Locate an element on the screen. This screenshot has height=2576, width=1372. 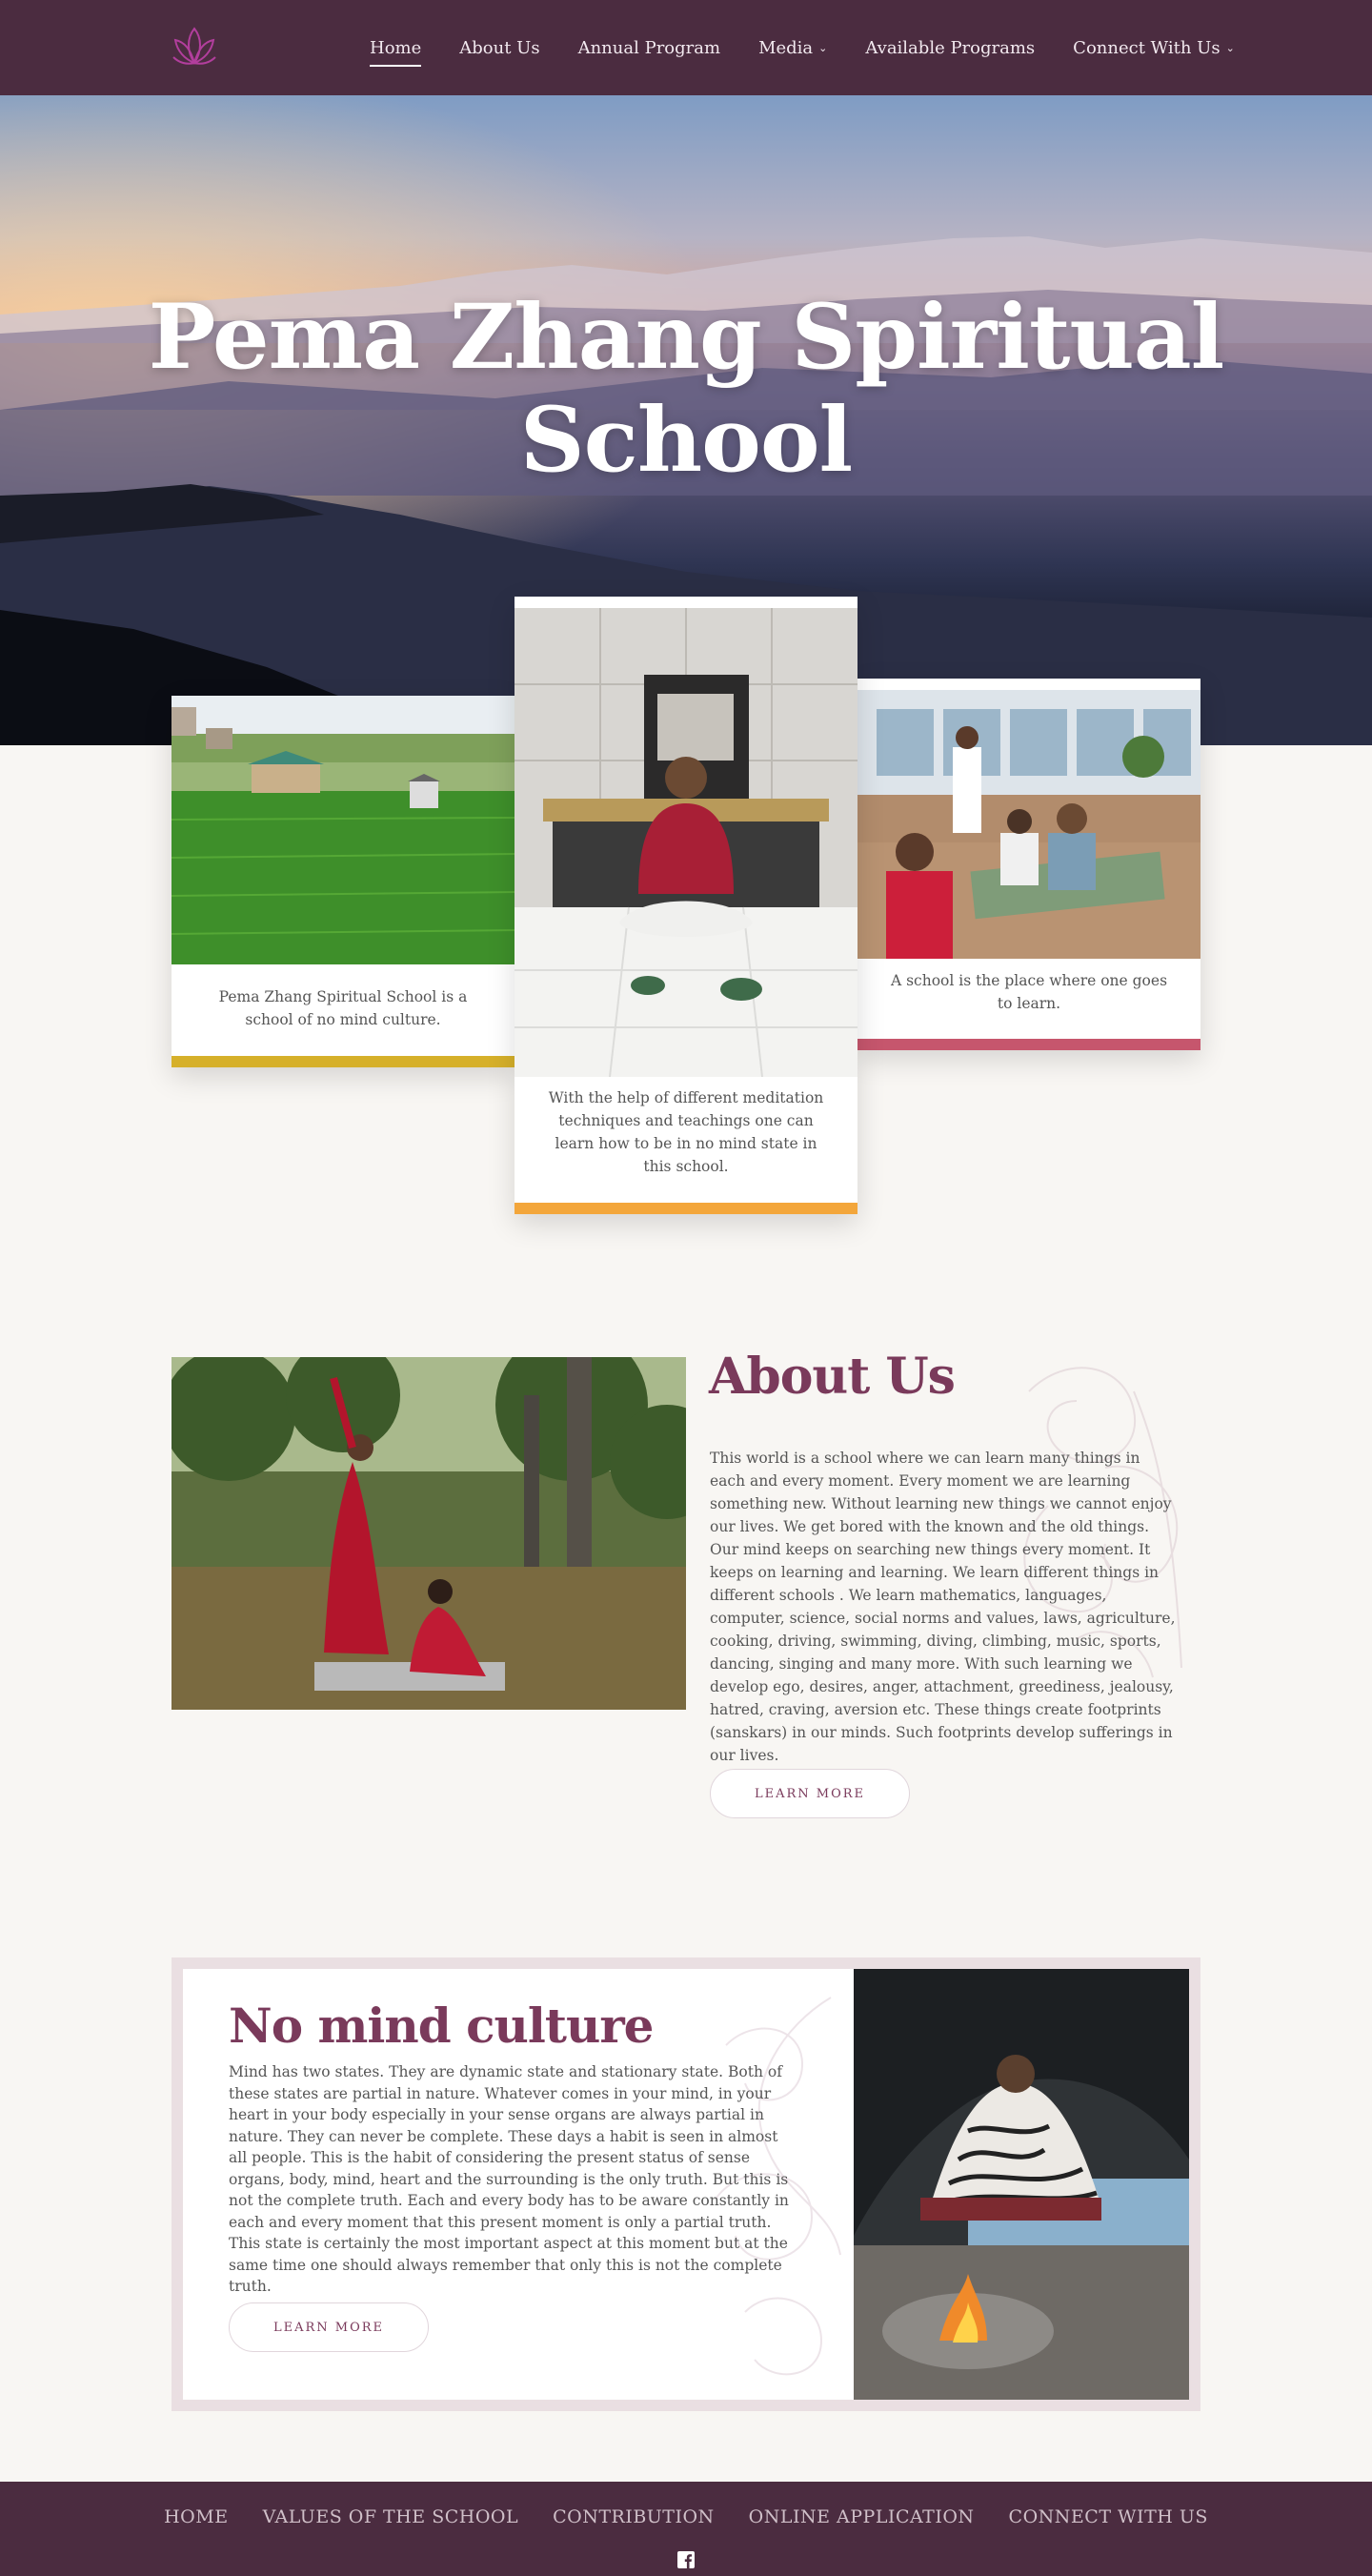
nav-home: Home is located at coordinates (396, 47).